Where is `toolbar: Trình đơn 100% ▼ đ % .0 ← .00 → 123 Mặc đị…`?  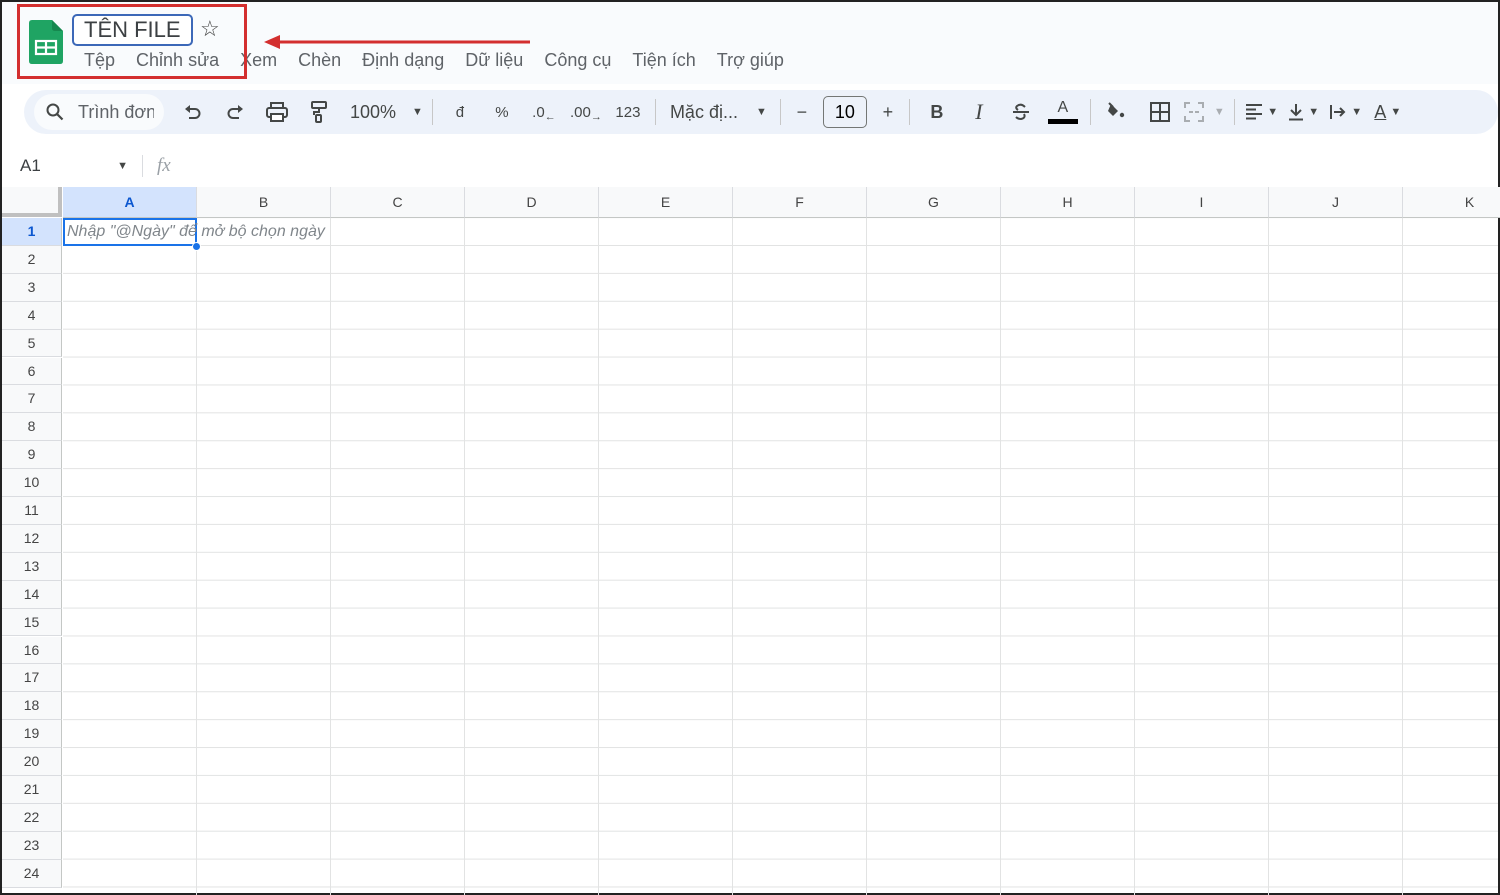
toolbar: Trình đơn 100% ▼ đ % .0 ← .00 → 123 Mặc đị… is located at coordinates (761, 112).